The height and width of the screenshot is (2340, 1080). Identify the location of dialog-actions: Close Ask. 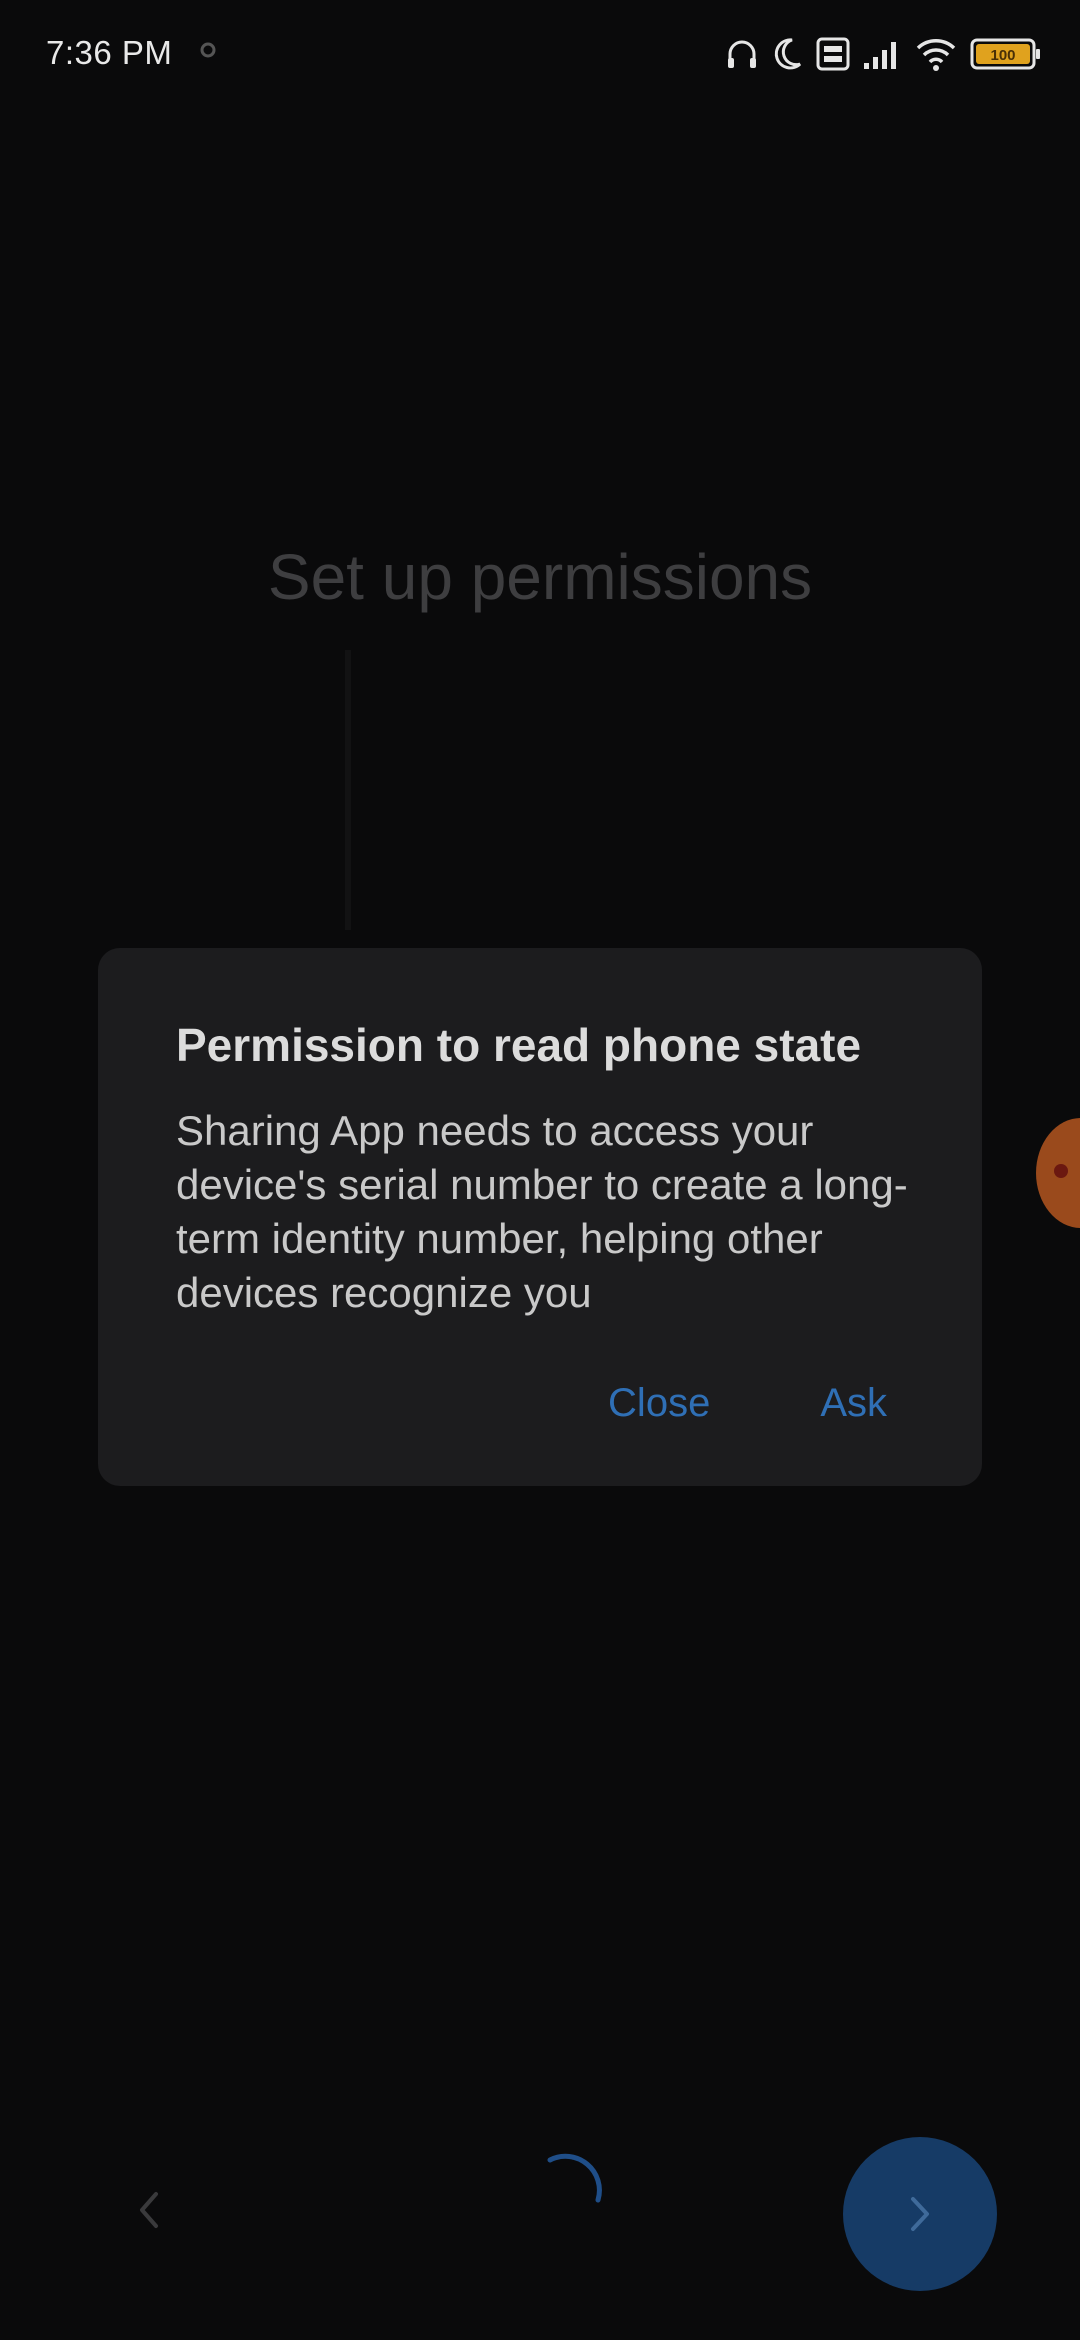
(747, 1403).